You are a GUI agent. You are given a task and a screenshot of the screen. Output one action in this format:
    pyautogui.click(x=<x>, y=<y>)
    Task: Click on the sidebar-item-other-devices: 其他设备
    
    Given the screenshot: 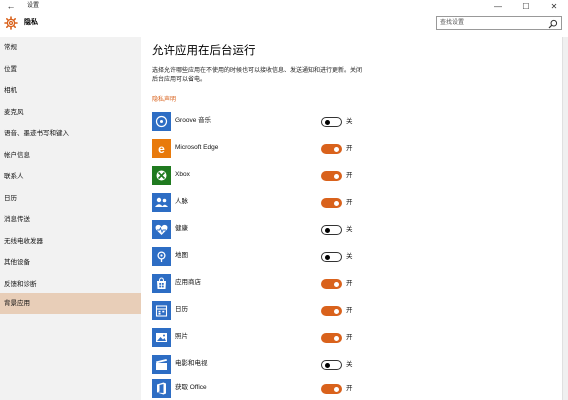 What is the action you would take?
    pyautogui.click(x=70, y=262)
    